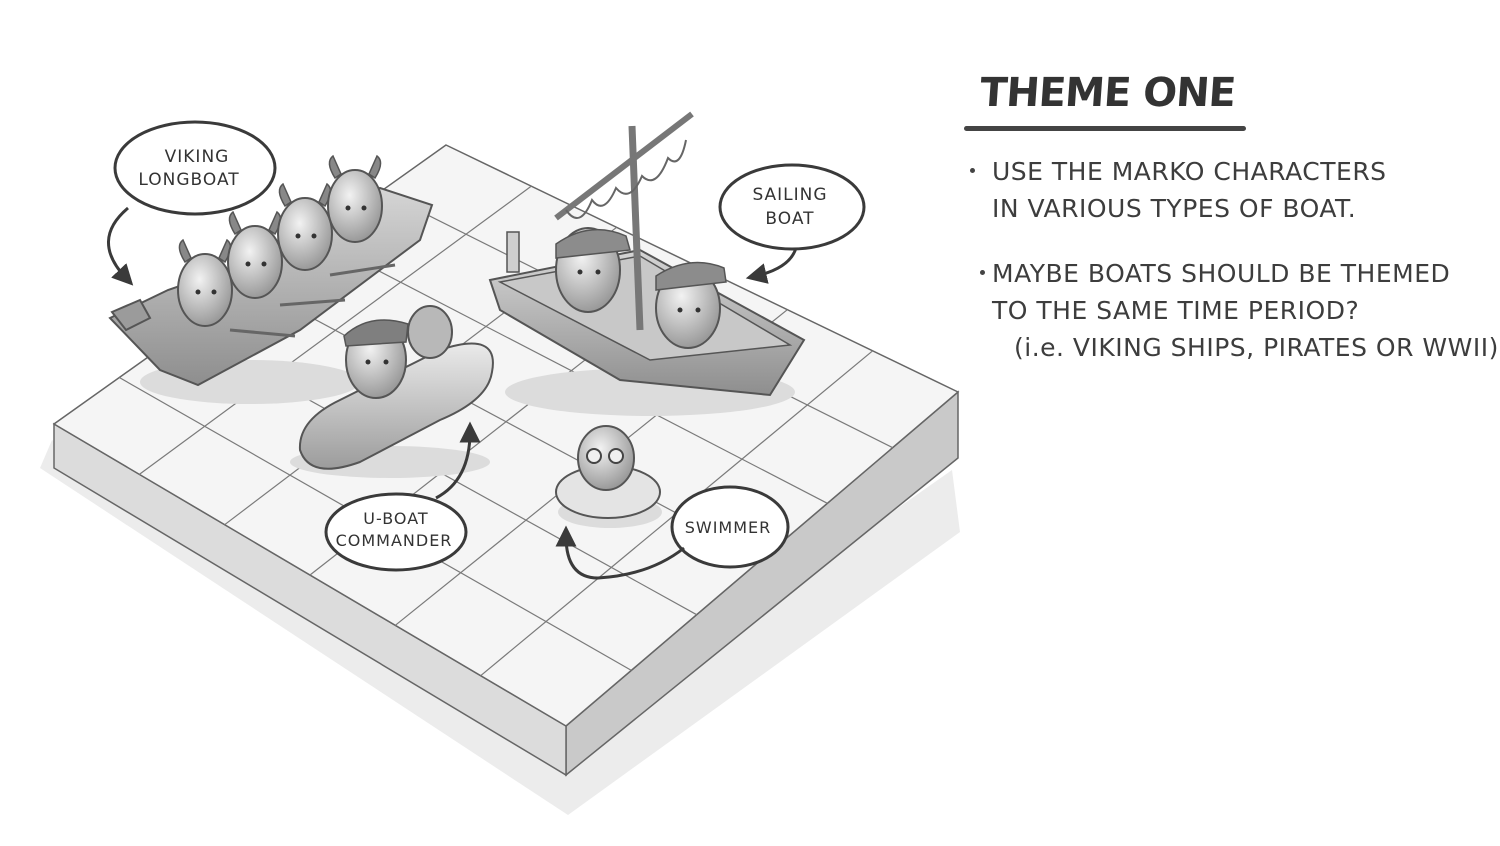 The height and width of the screenshot is (846, 1500). What do you see at coordinates (606, 458) in the screenshot?
I see `swimmer-marko` at bounding box center [606, 458].